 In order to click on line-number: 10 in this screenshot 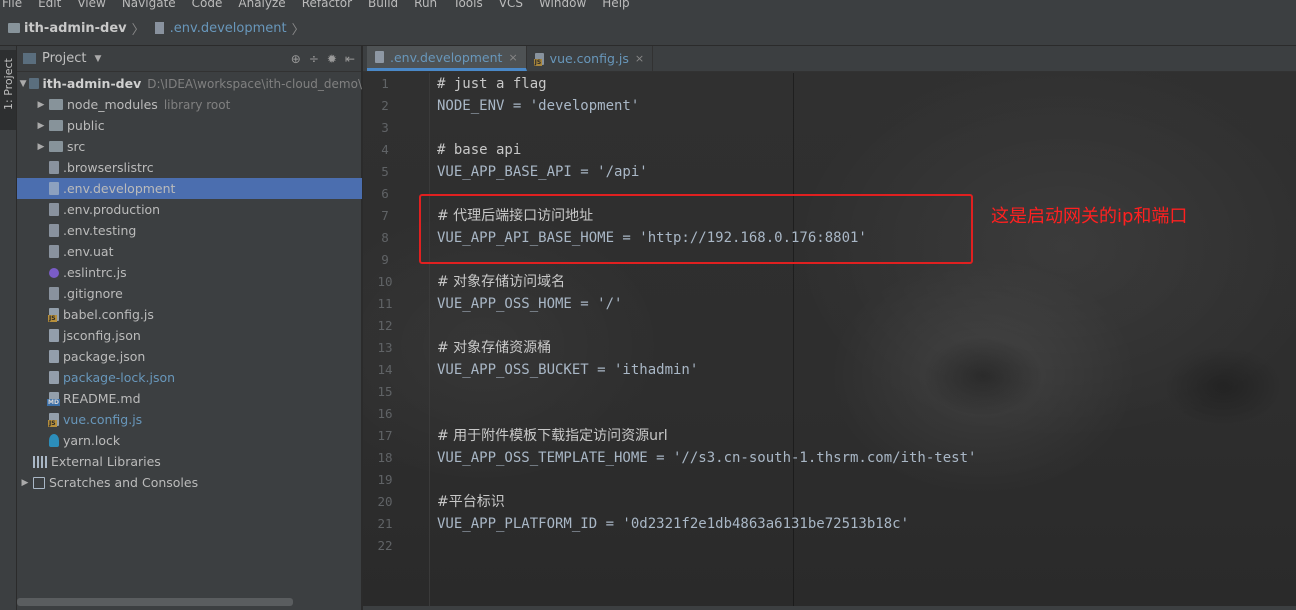, I will do `click(385, 281)`.